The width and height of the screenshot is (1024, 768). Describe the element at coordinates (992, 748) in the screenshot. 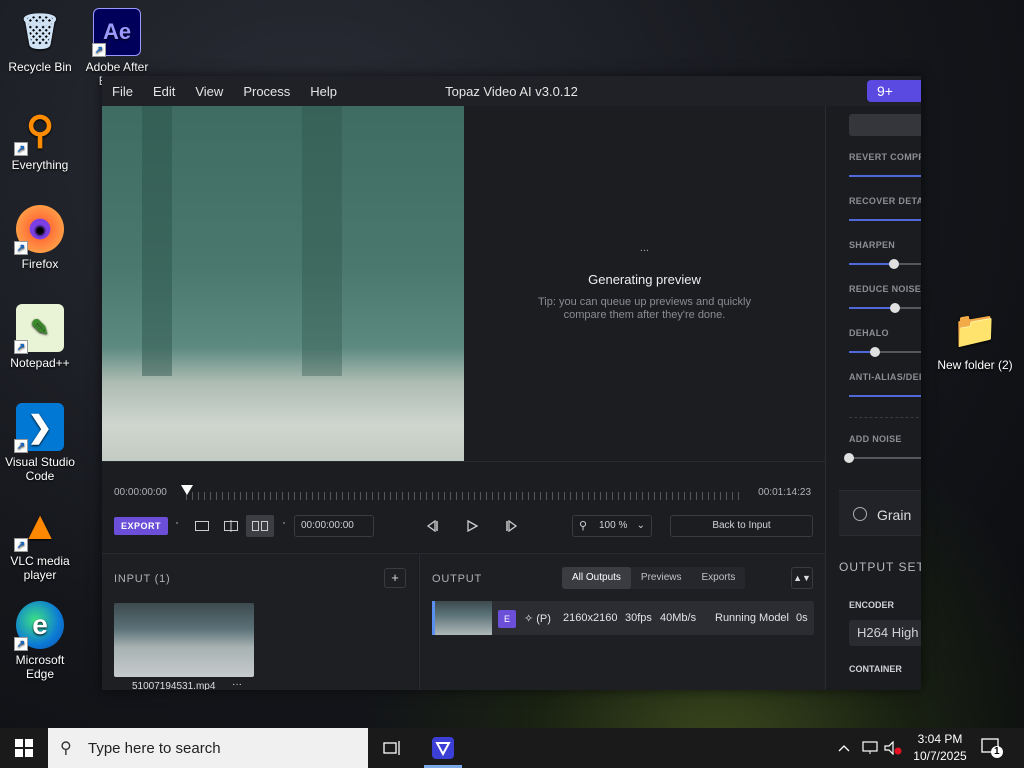

I see `action-center-button: 1` at that location.